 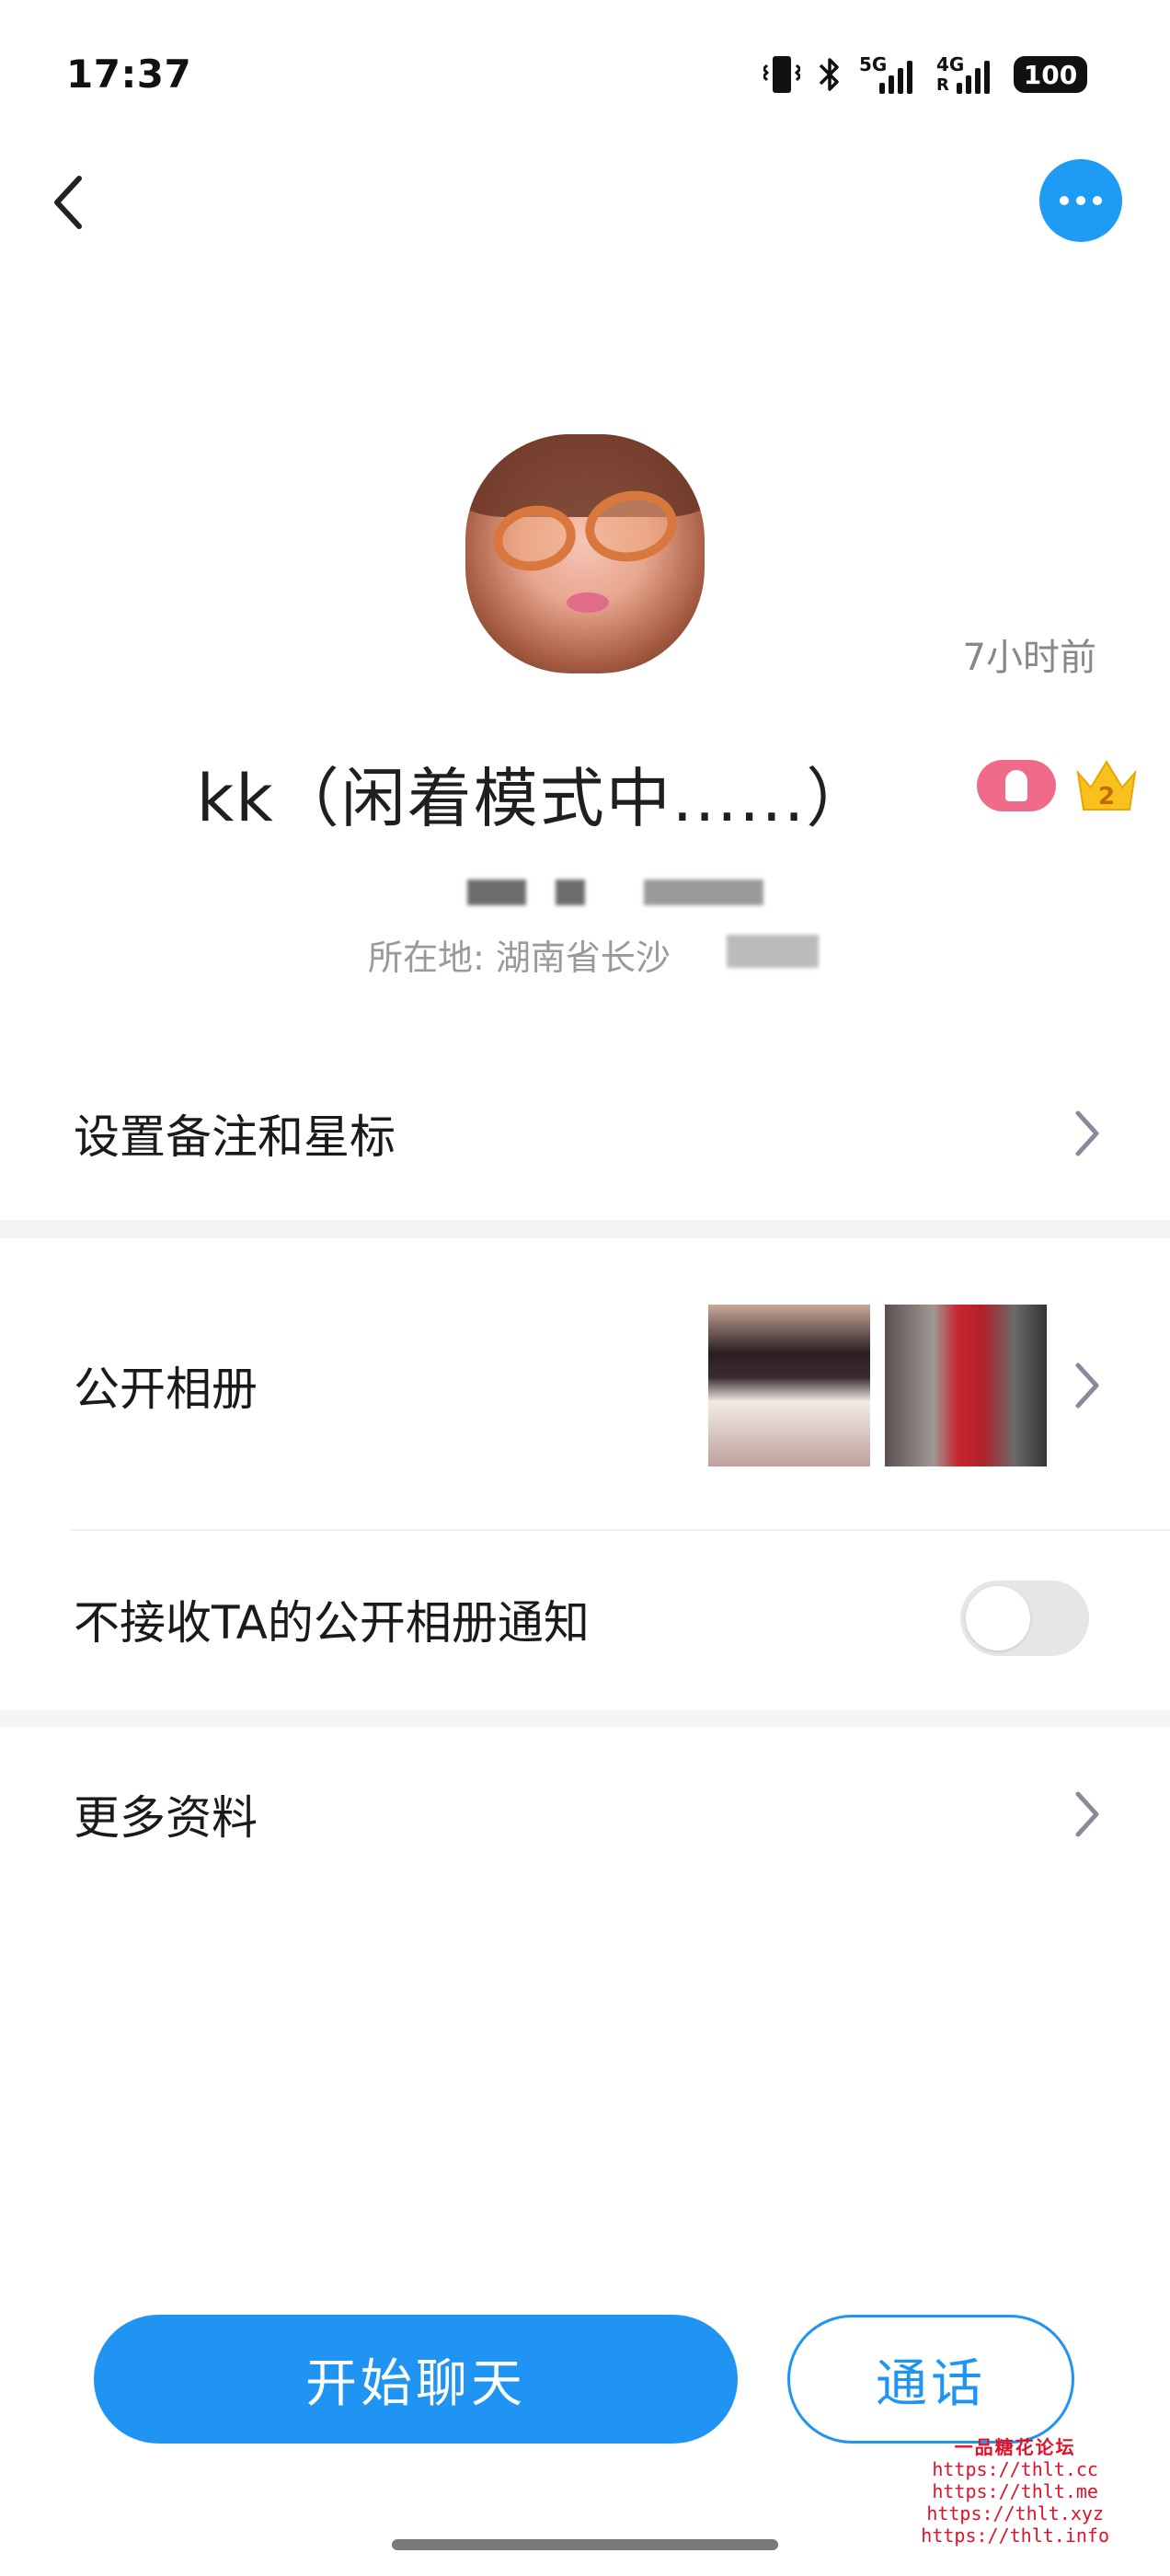 I want to click on row-remark-label: 设置备注和星标, so click(x=235, y=1137).